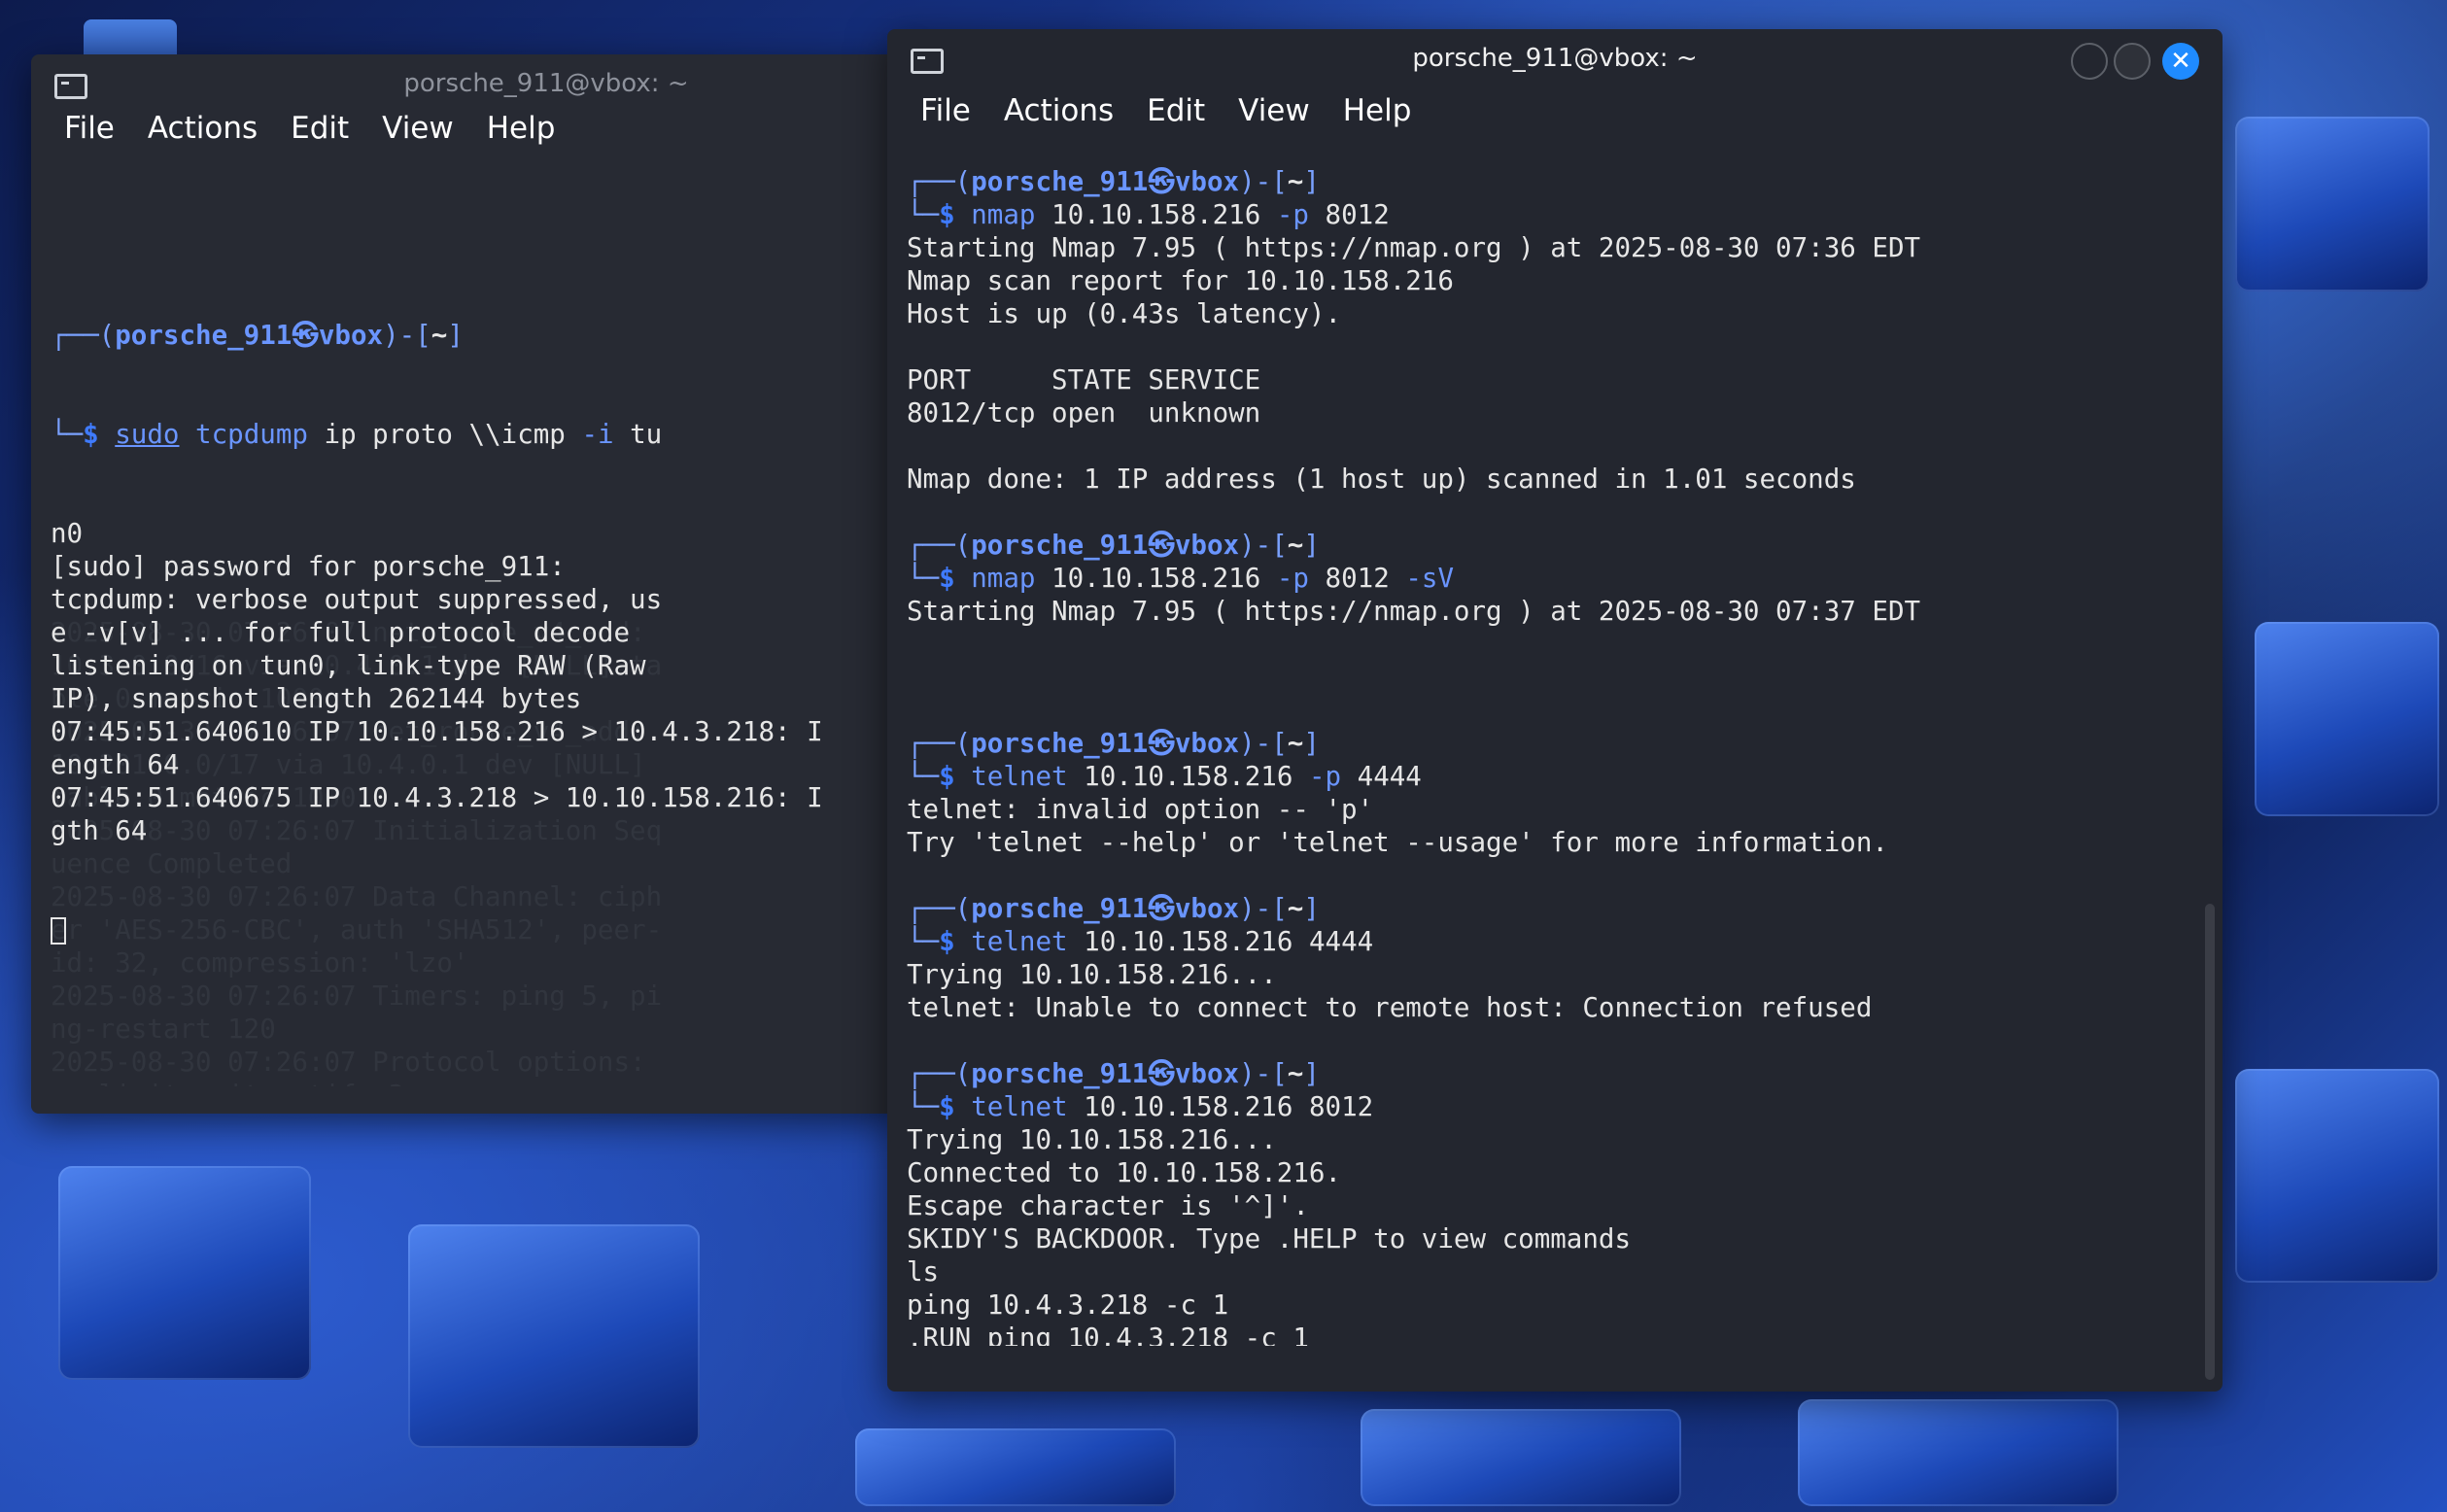 The image size is (2447, 1512). I want to click on output-line: Connected to 10.10.158.216., so click(1124, 1173).